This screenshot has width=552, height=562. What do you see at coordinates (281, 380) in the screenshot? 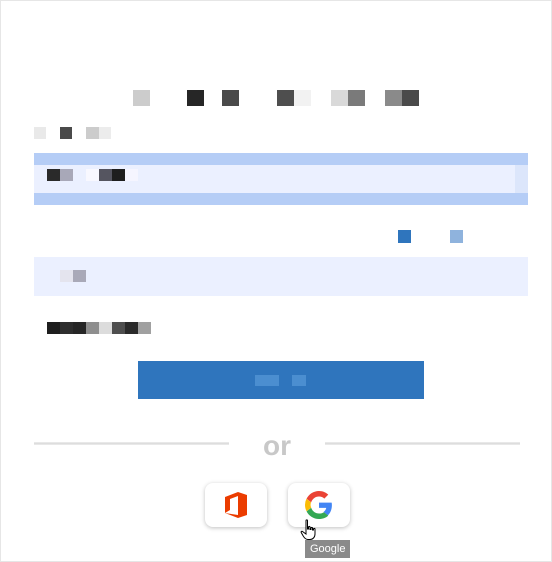
I see `sign-in-button` at bounding box center [281, 380].